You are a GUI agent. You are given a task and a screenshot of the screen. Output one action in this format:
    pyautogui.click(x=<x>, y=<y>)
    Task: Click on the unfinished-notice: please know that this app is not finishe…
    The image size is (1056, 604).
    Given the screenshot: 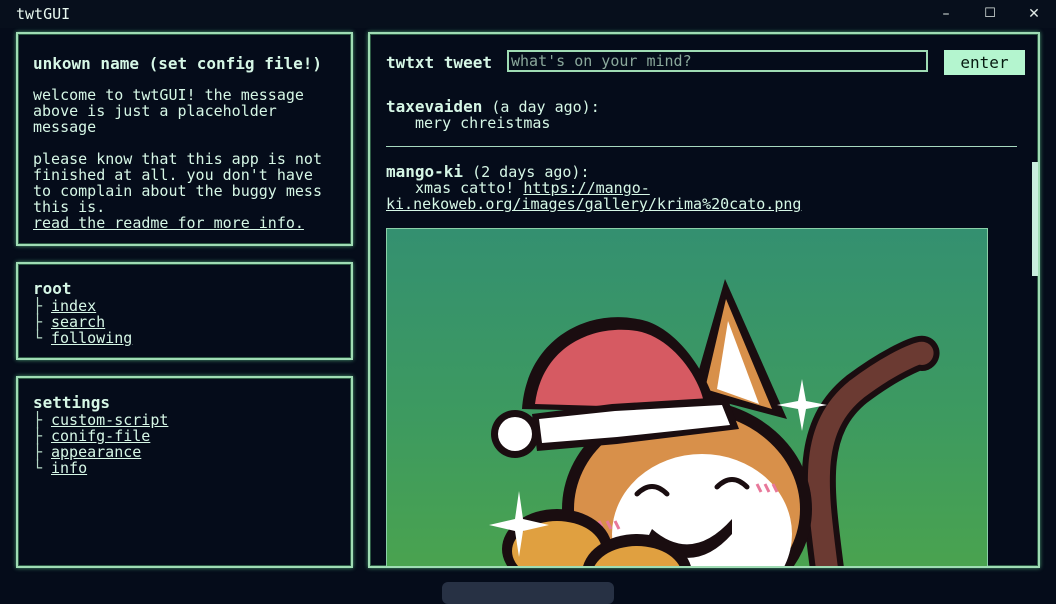 What is the action you would take?
    pyautogui.click(x=177, y=183)
    